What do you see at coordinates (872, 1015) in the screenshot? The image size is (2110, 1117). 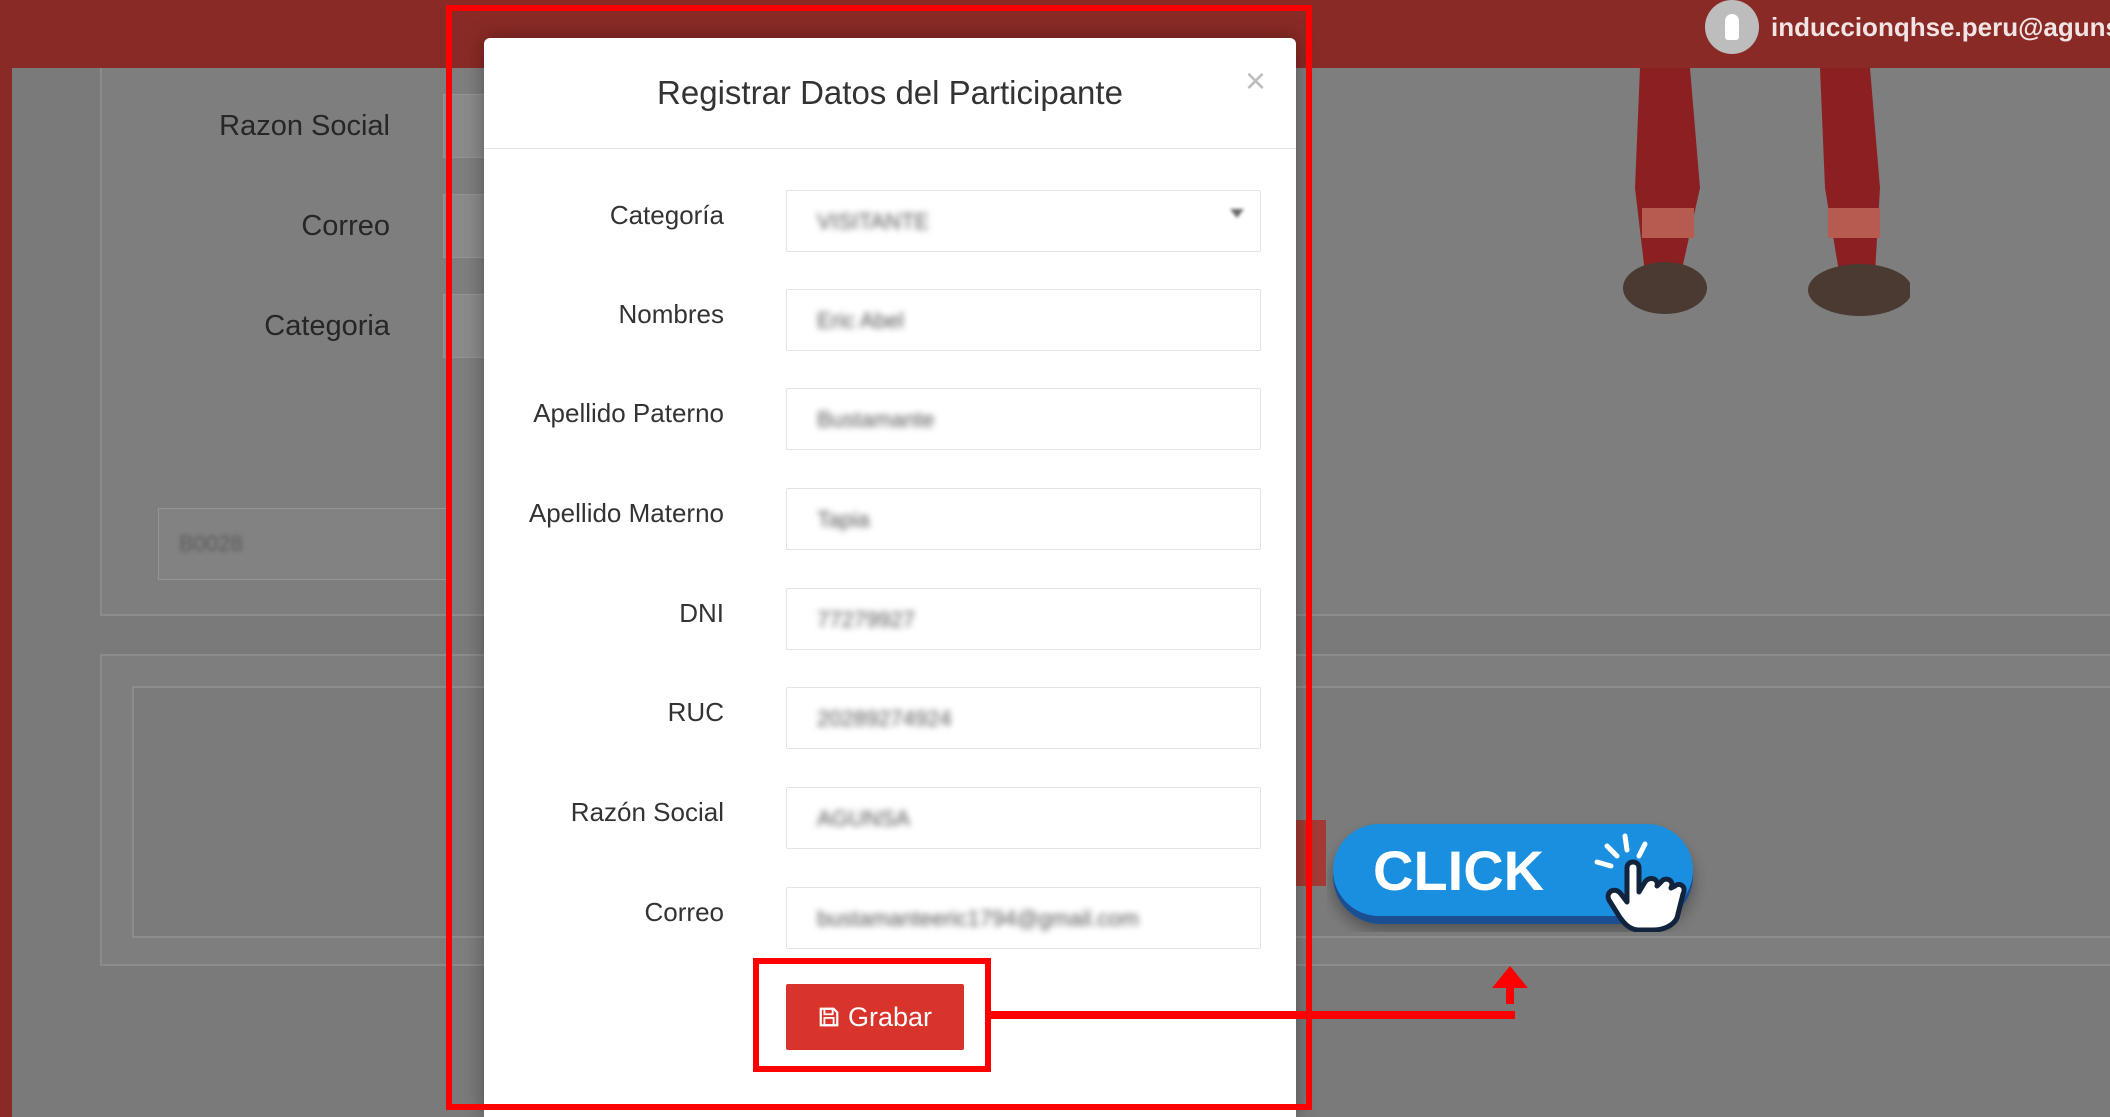 I see `save-button-highlight` at bounding box center [872, 1015].